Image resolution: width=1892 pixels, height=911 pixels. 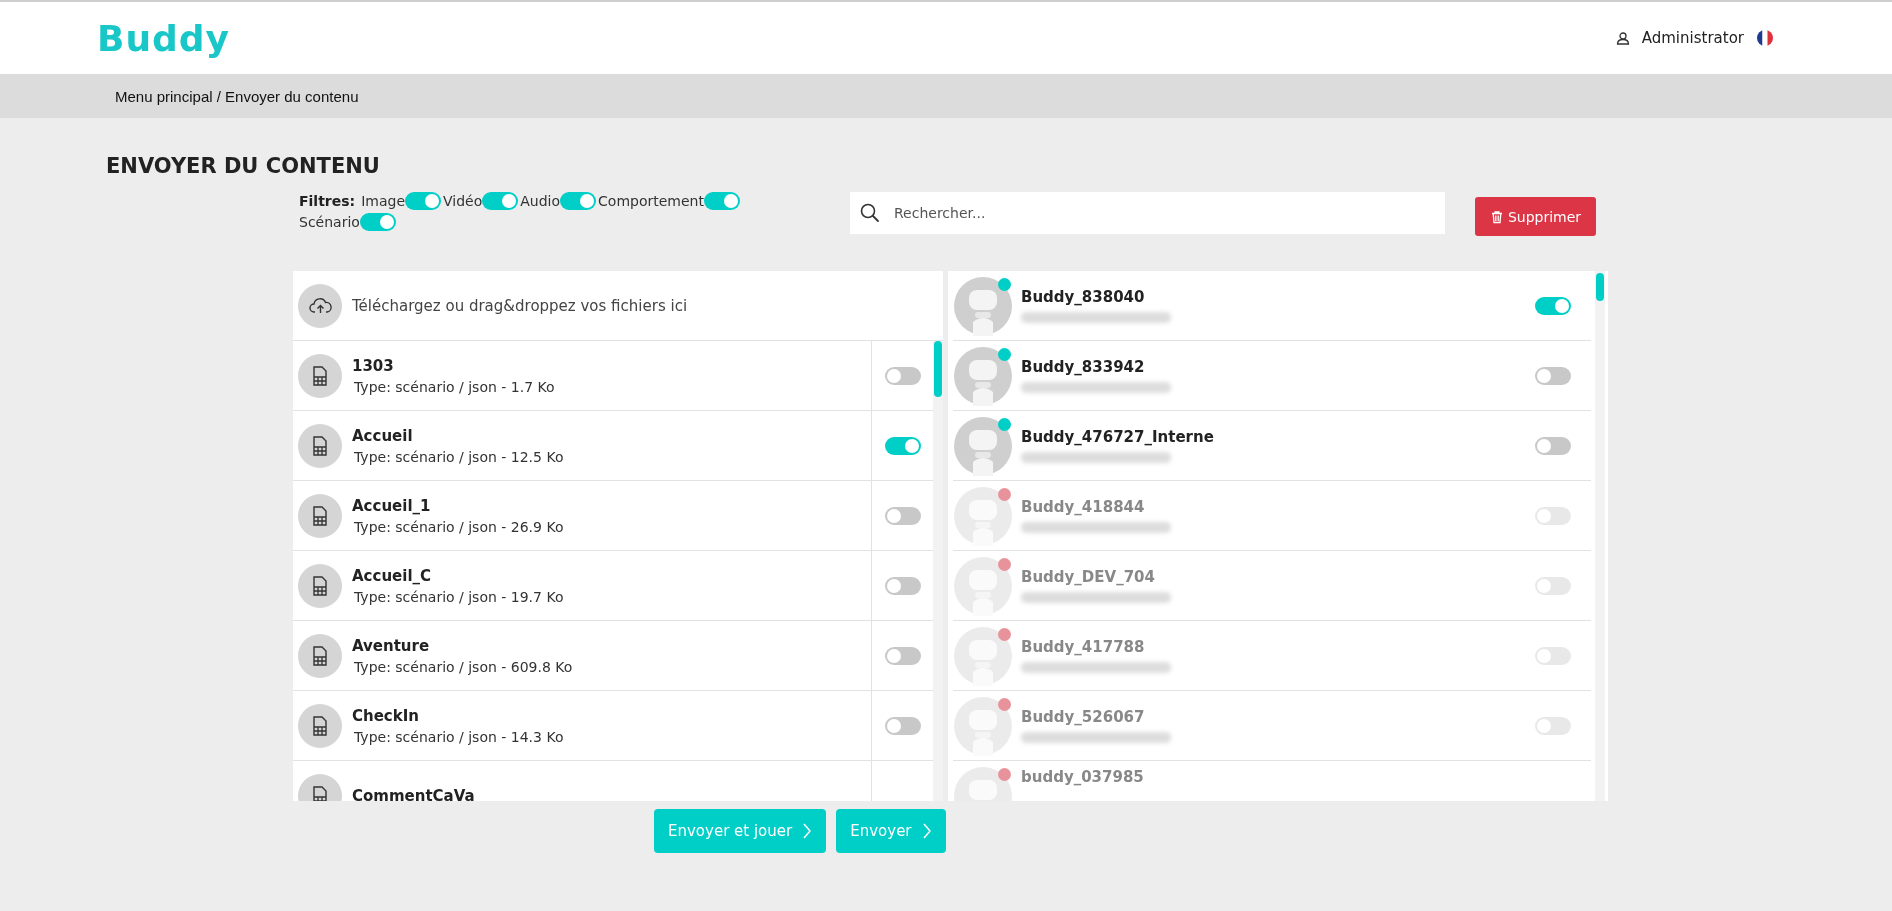 What do you see at coordinates (237, 96) in the screenshot?
I see `breadcrumb: Menu principal / Envoyer du contenu` at bounding box center [237, 96].